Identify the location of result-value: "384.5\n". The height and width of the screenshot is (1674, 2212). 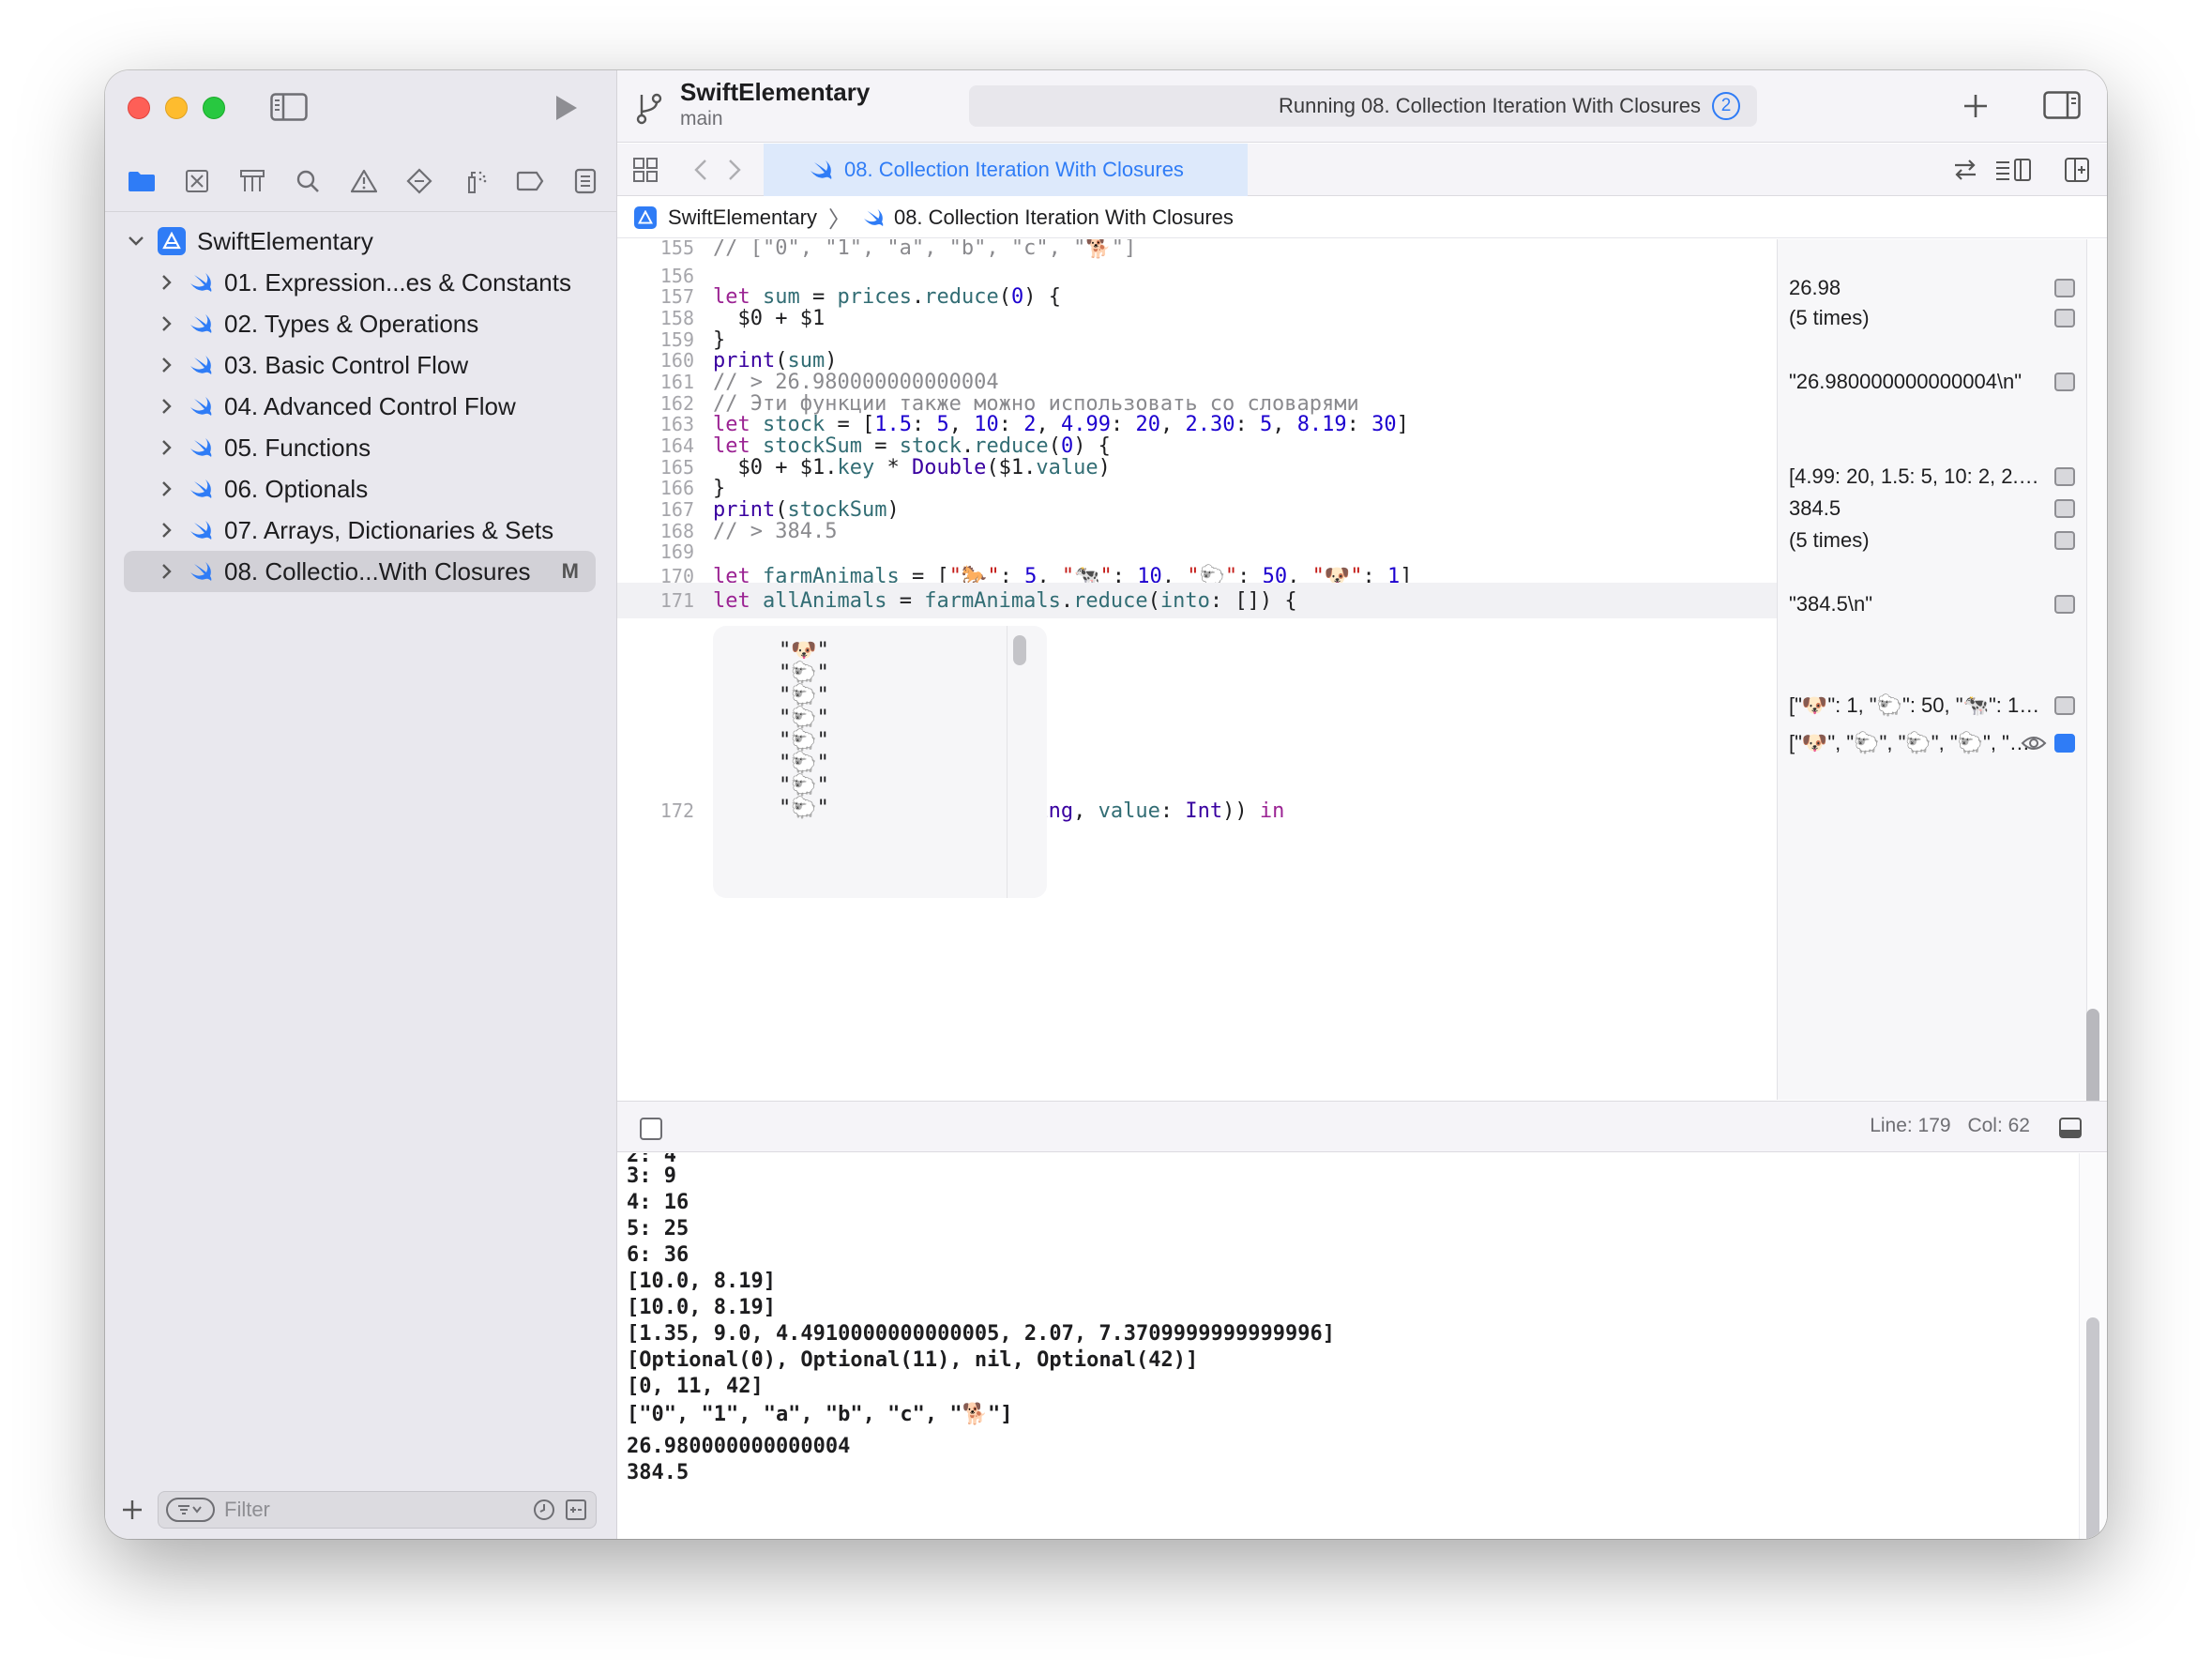
(1831, 604).